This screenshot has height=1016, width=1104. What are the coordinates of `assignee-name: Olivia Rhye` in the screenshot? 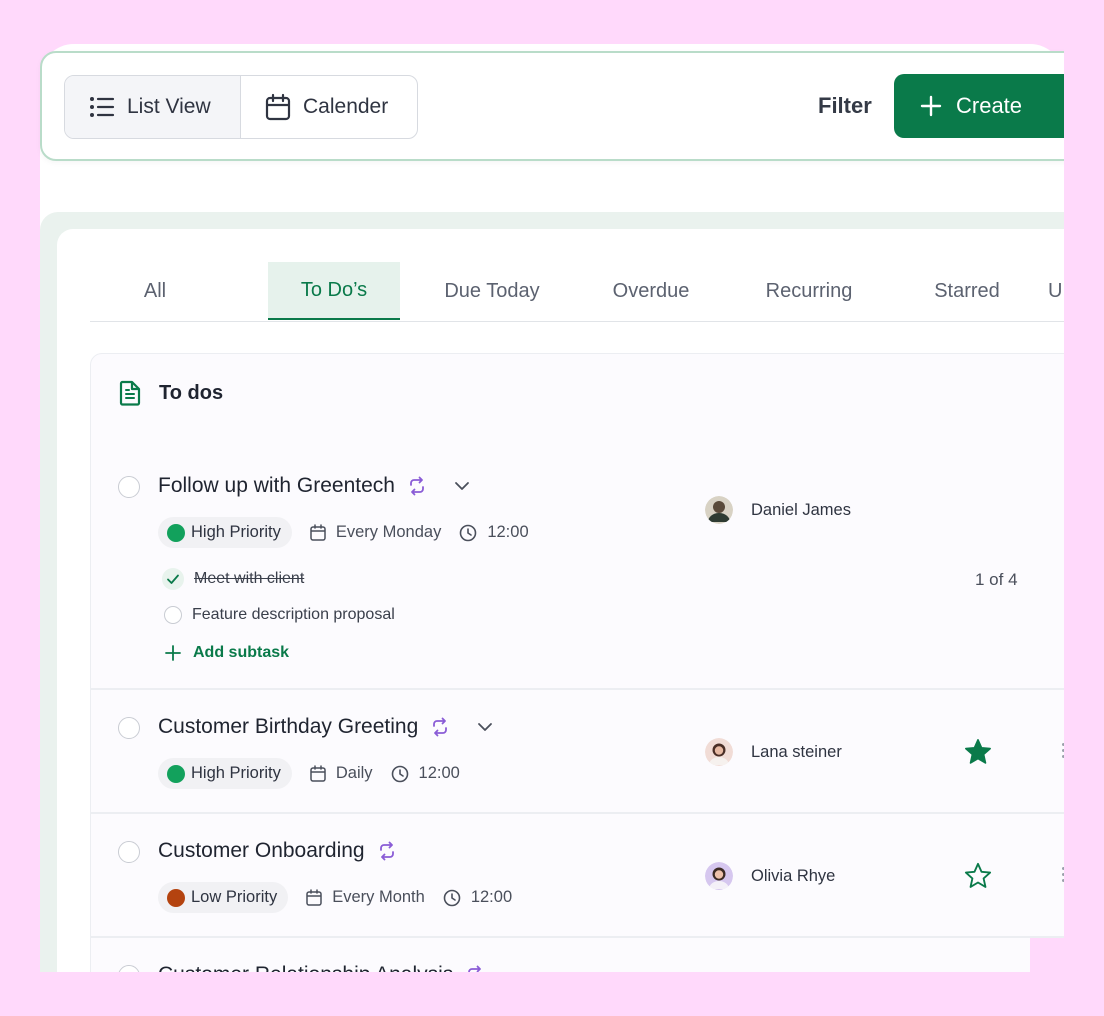 It's located at (793, 875).